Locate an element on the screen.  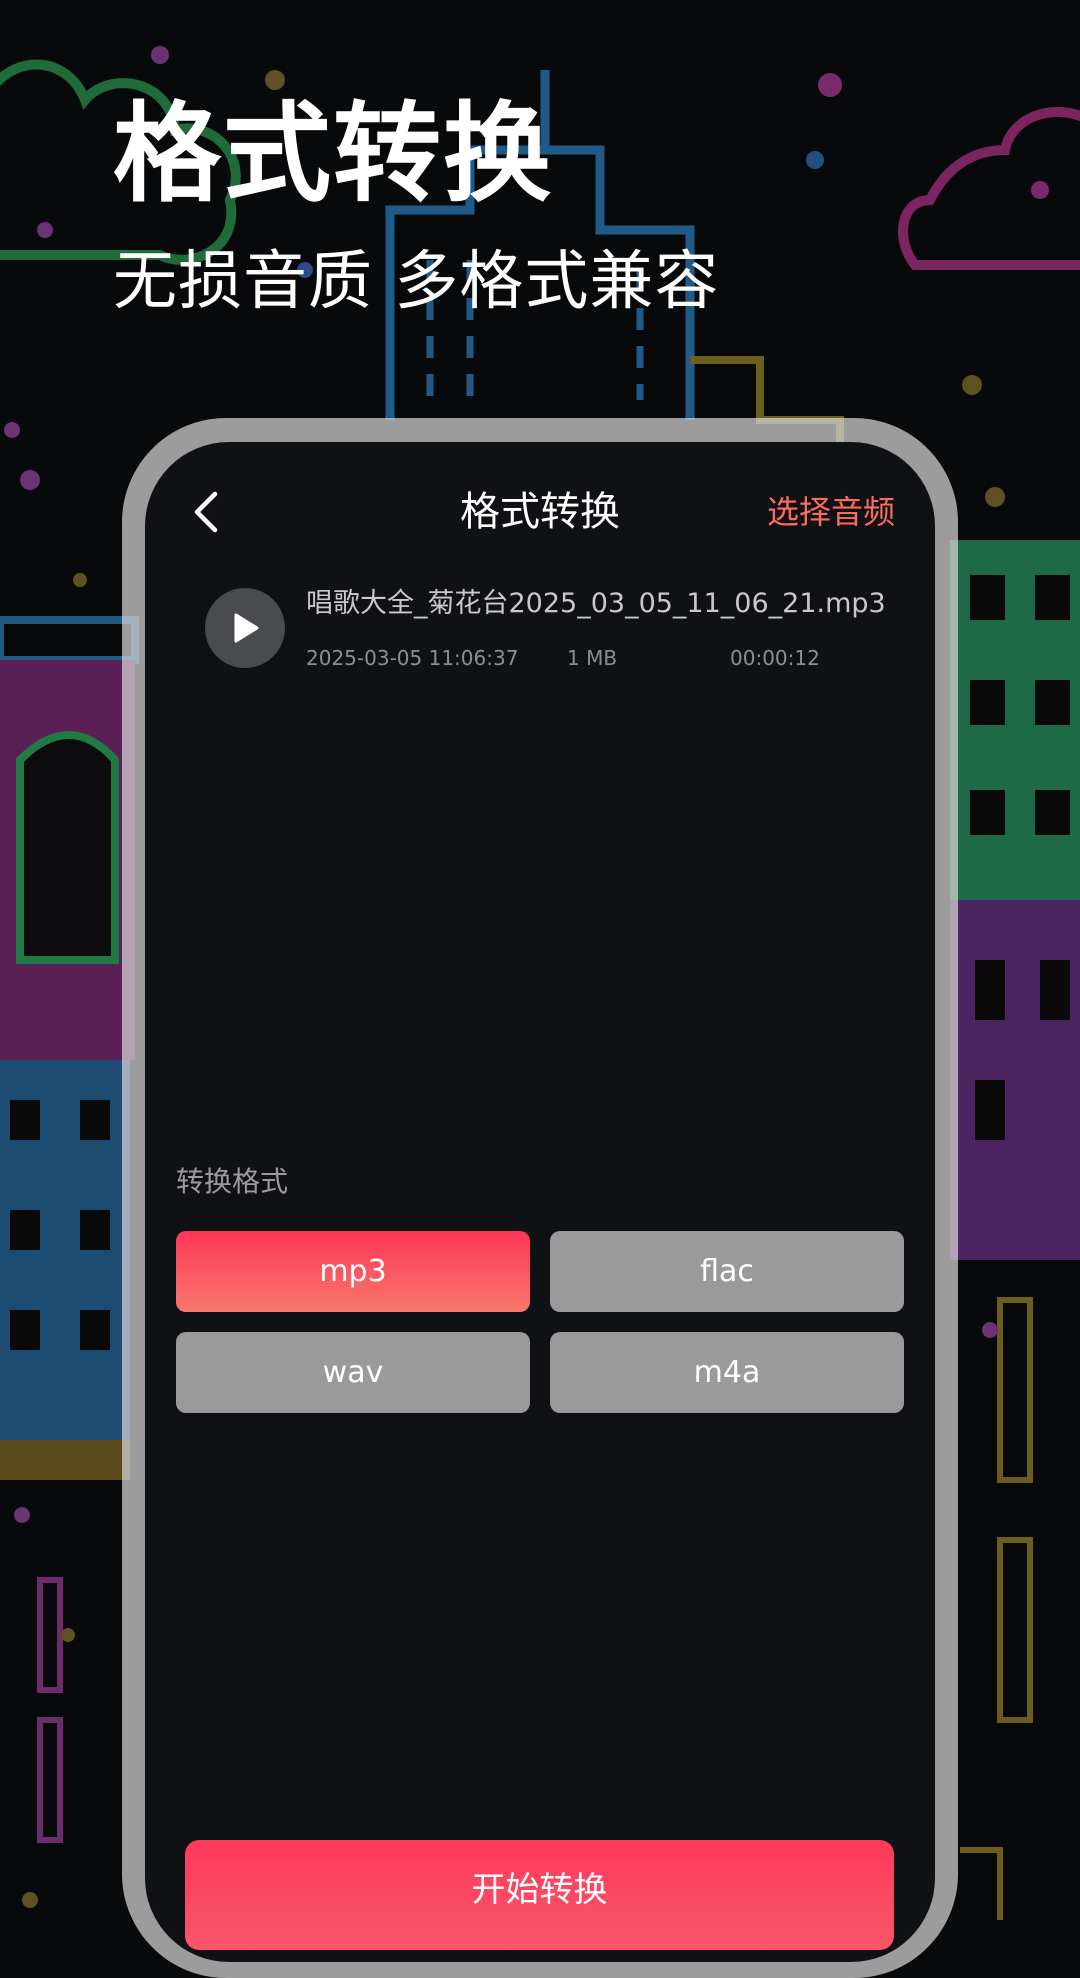
start-convert-button: 开始转换 is located at coordinates (539, 1895).